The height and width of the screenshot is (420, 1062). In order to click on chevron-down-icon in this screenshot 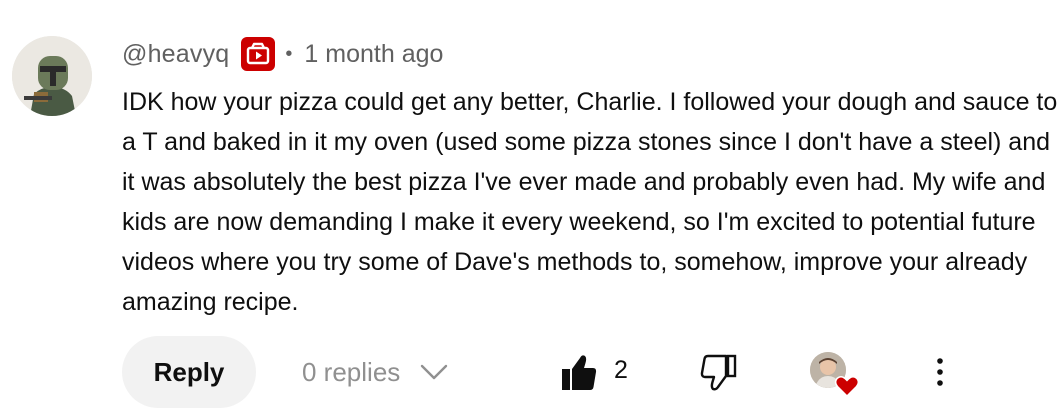, I will do `click(434, 372)`.